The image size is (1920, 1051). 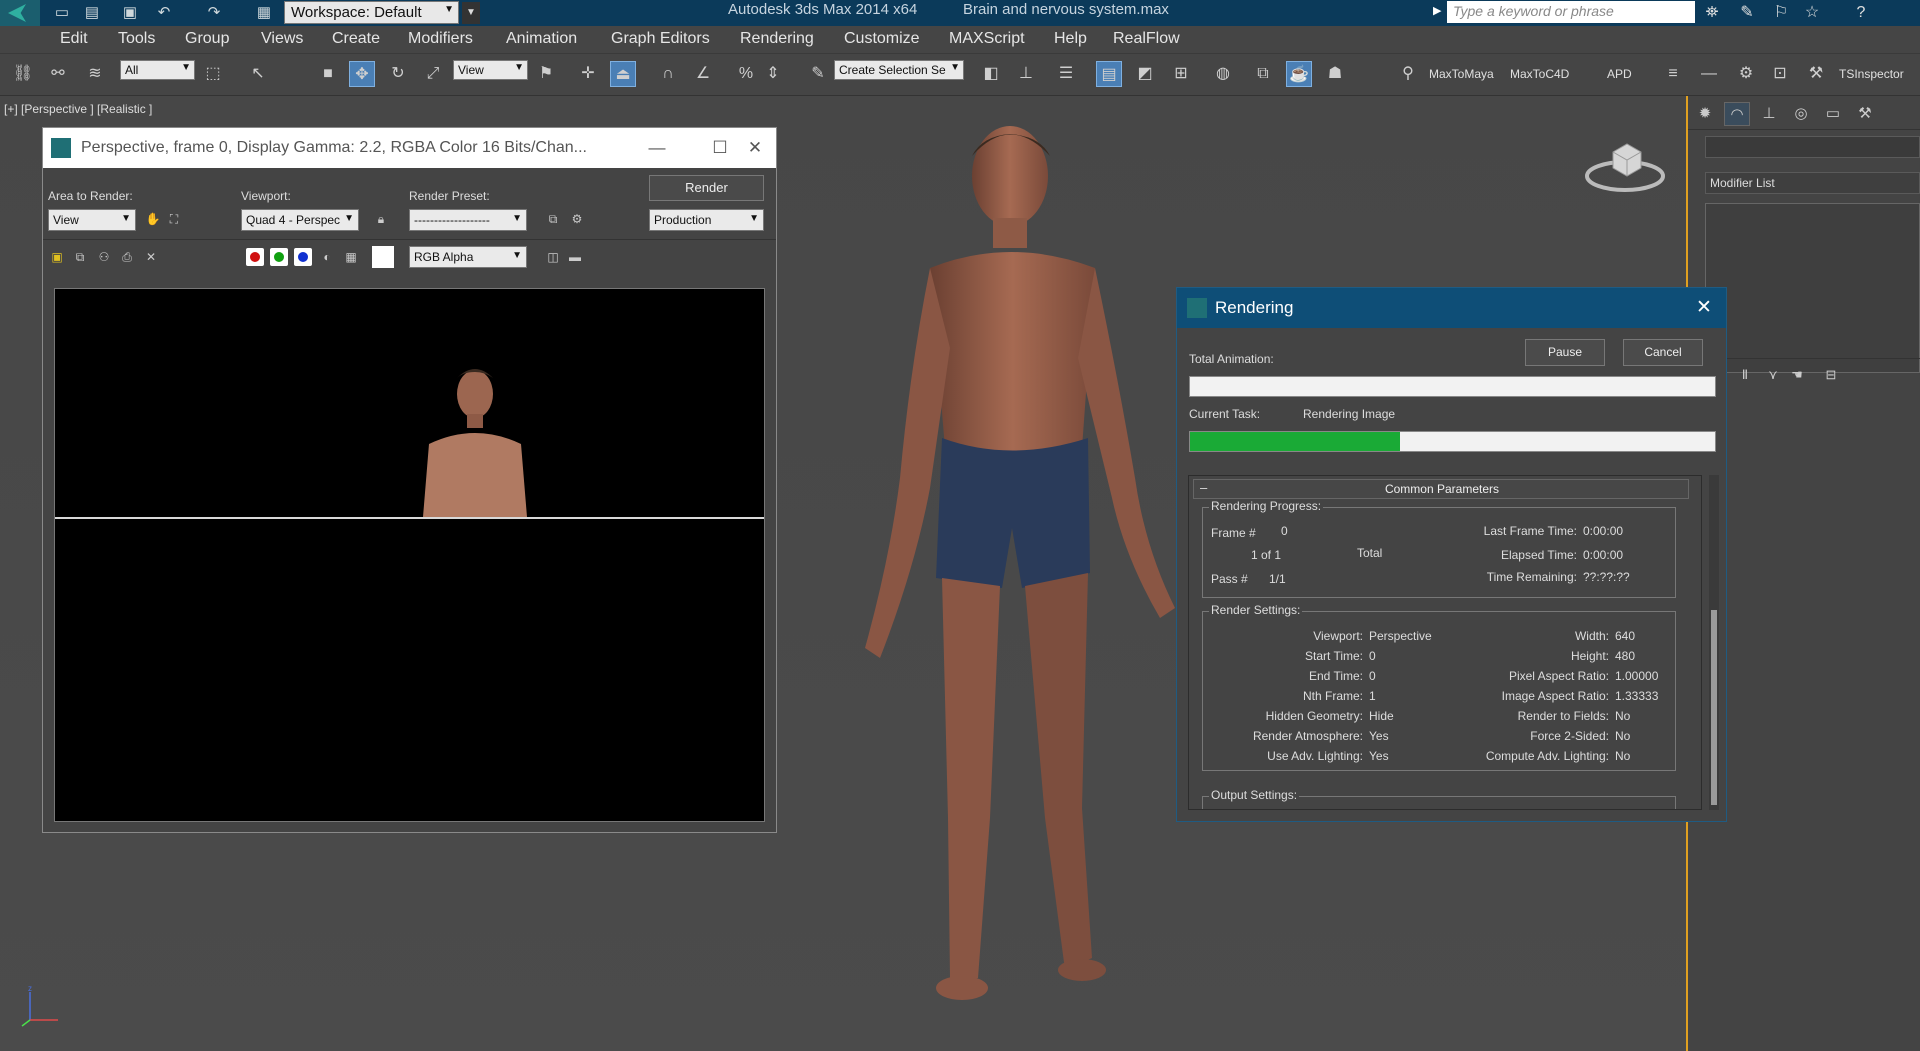 I want to click on move-icon: ✥, so click(x=362, y=74).